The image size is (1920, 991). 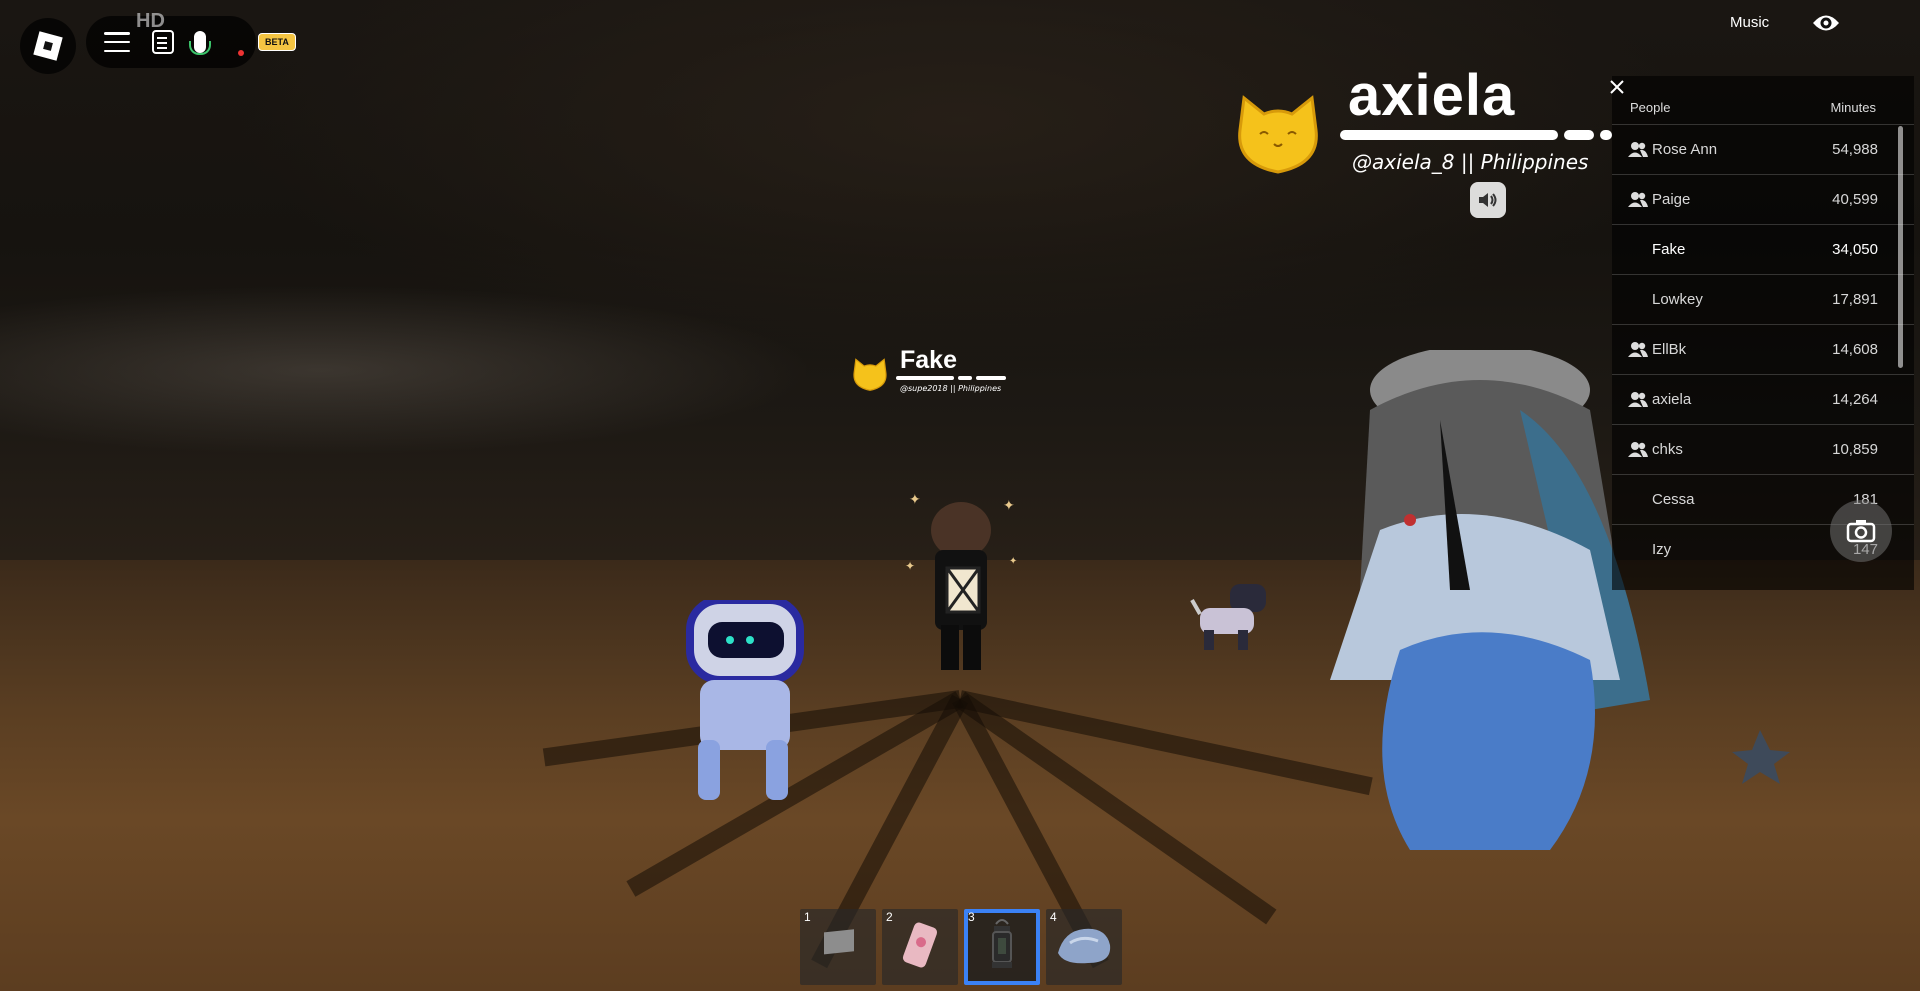 What do you see at coordinates (961, 947) in the screenshot?
I see `hotbar: 1 2 3 4` at bounding box center [961, 947].